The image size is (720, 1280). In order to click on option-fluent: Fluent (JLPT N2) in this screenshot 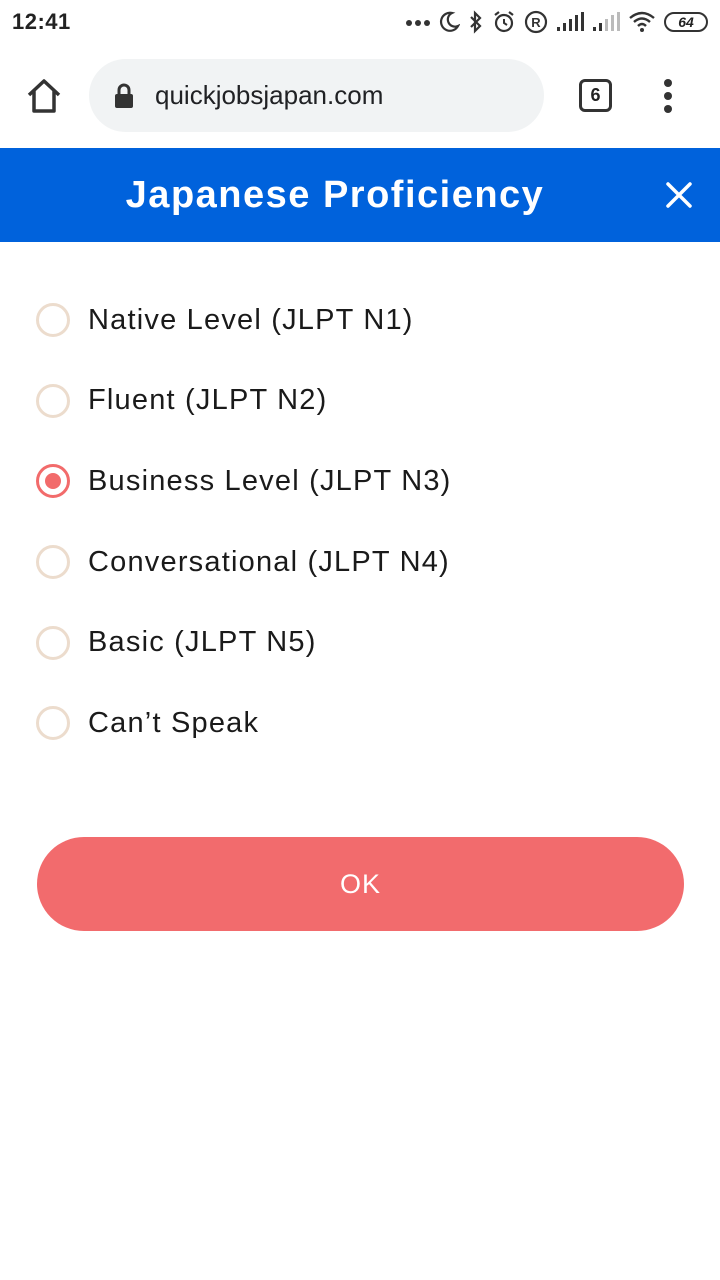, I will do `click(360, 401)`.